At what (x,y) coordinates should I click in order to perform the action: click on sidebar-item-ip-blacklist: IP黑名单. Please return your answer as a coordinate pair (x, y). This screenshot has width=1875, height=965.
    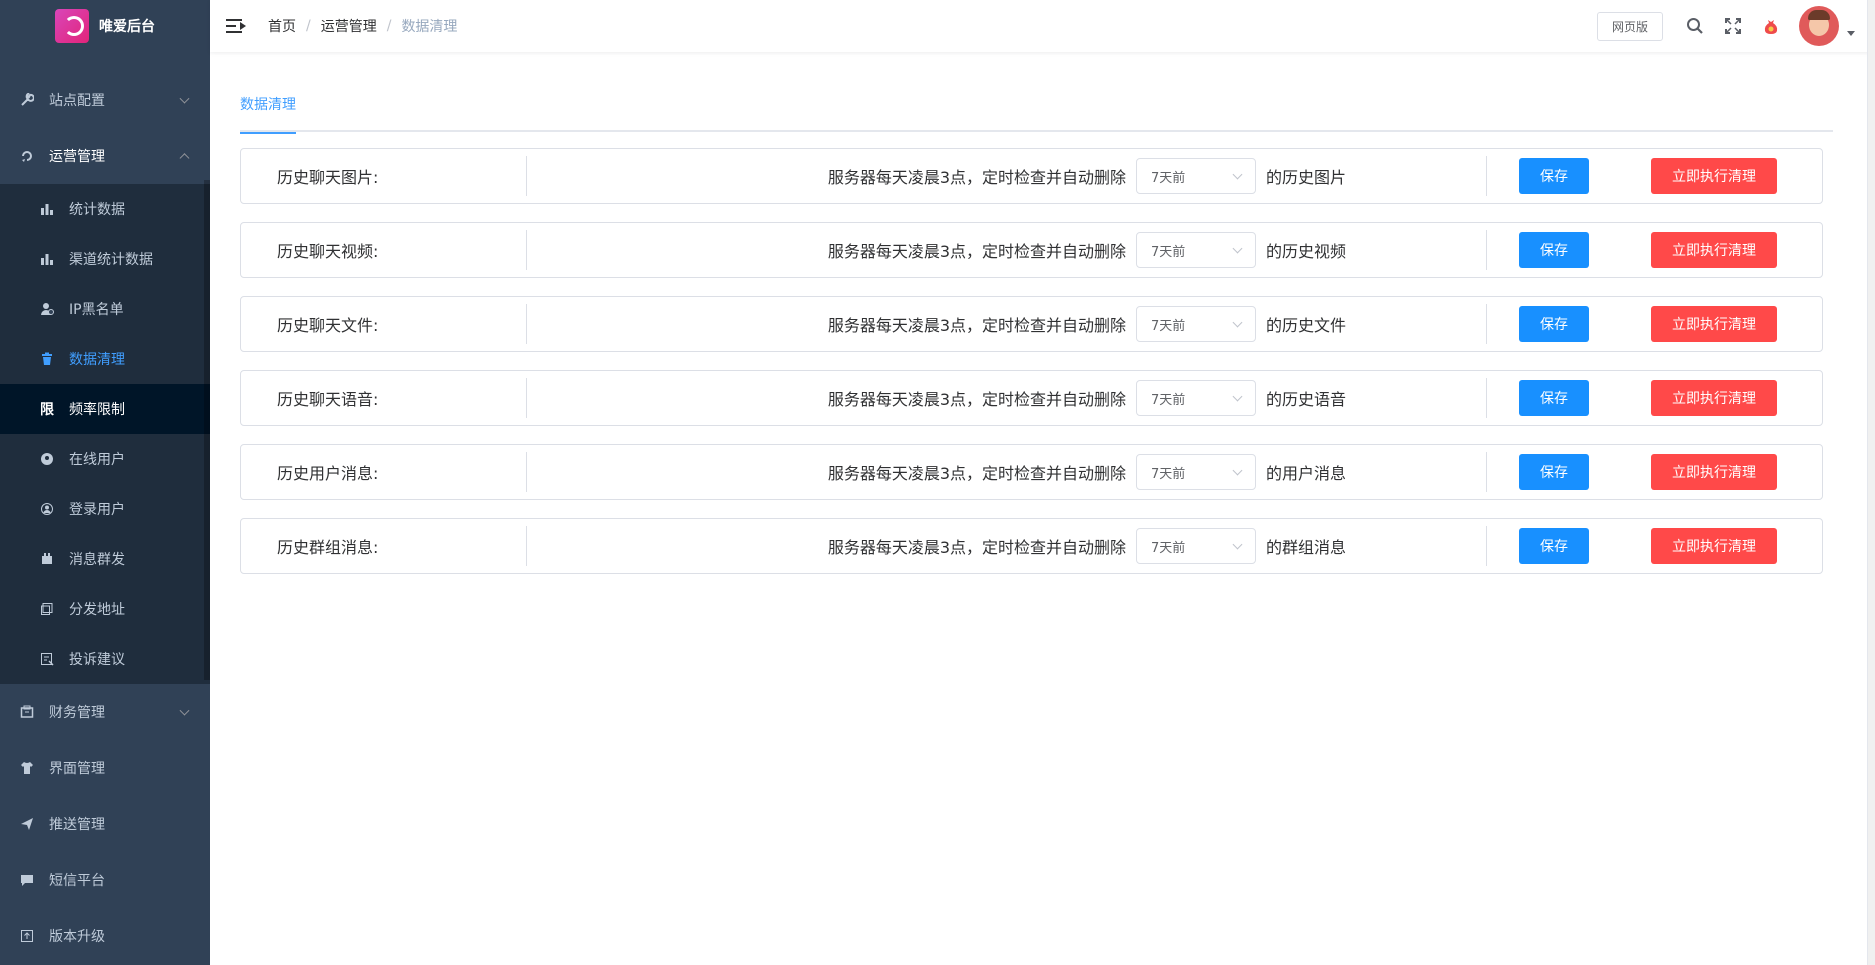
    Looking at the image, I should click on (105, 309).